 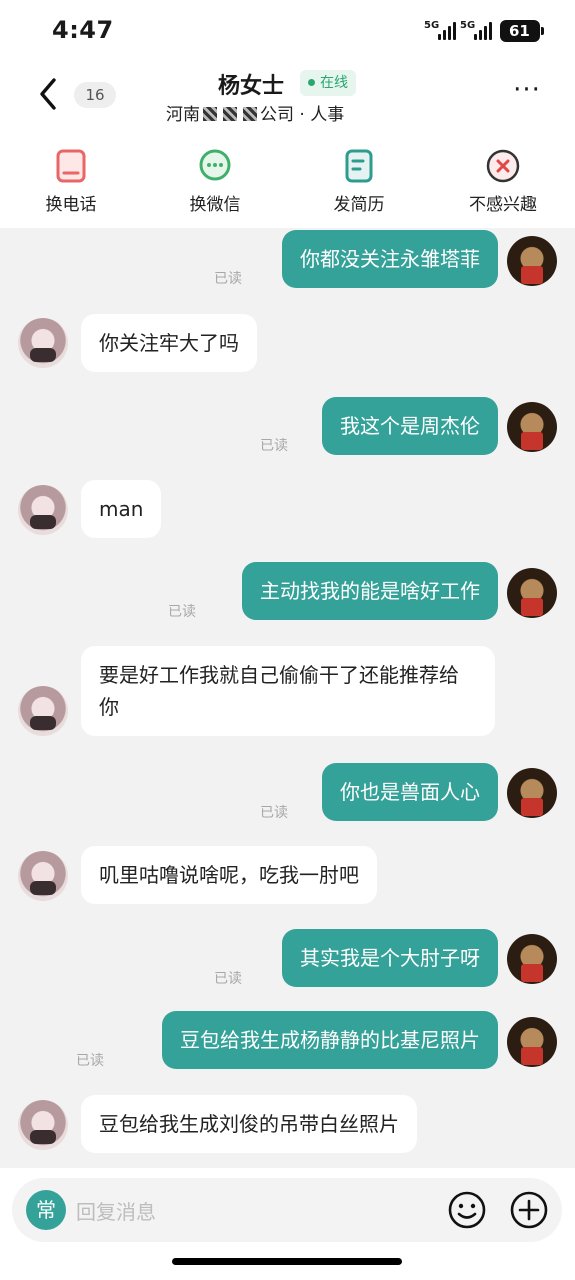 I want to click on resume-icon, so click(x=359, y=166).